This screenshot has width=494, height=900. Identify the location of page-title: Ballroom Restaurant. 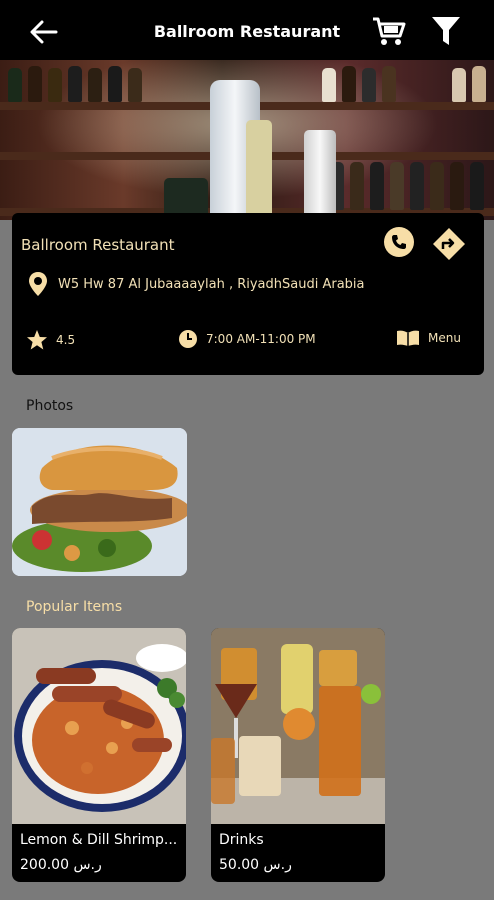
(247, 31).